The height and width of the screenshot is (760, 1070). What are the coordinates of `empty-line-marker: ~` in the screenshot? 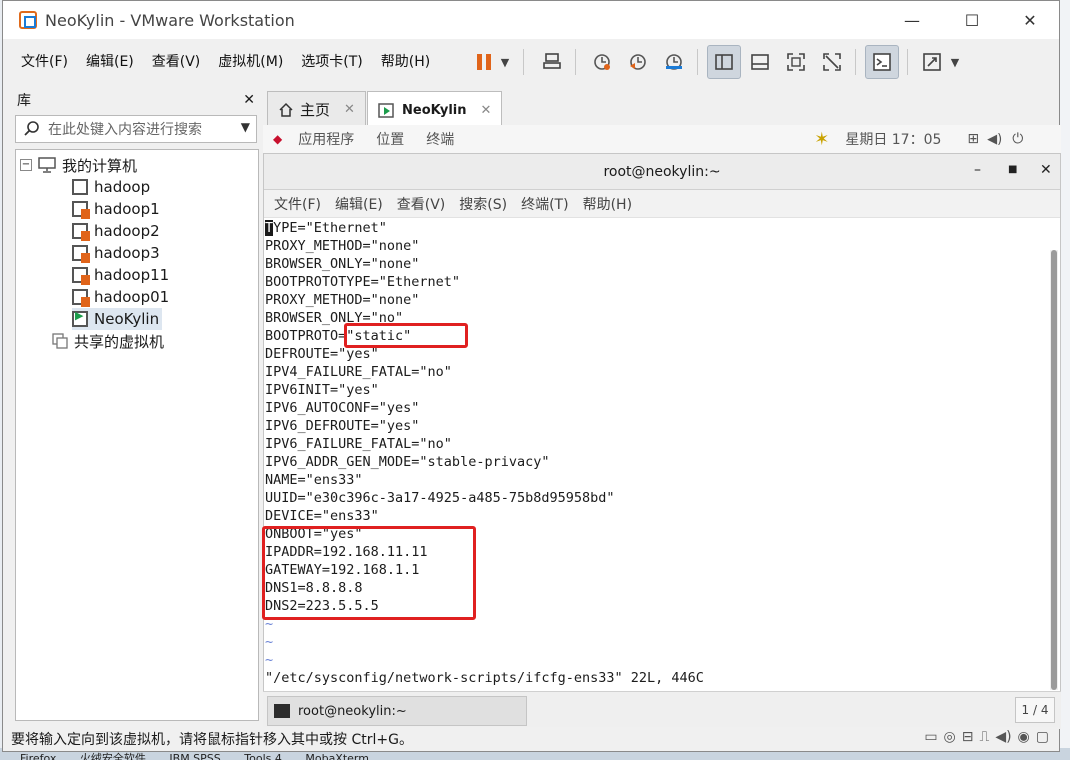 It's located at (269, 642).